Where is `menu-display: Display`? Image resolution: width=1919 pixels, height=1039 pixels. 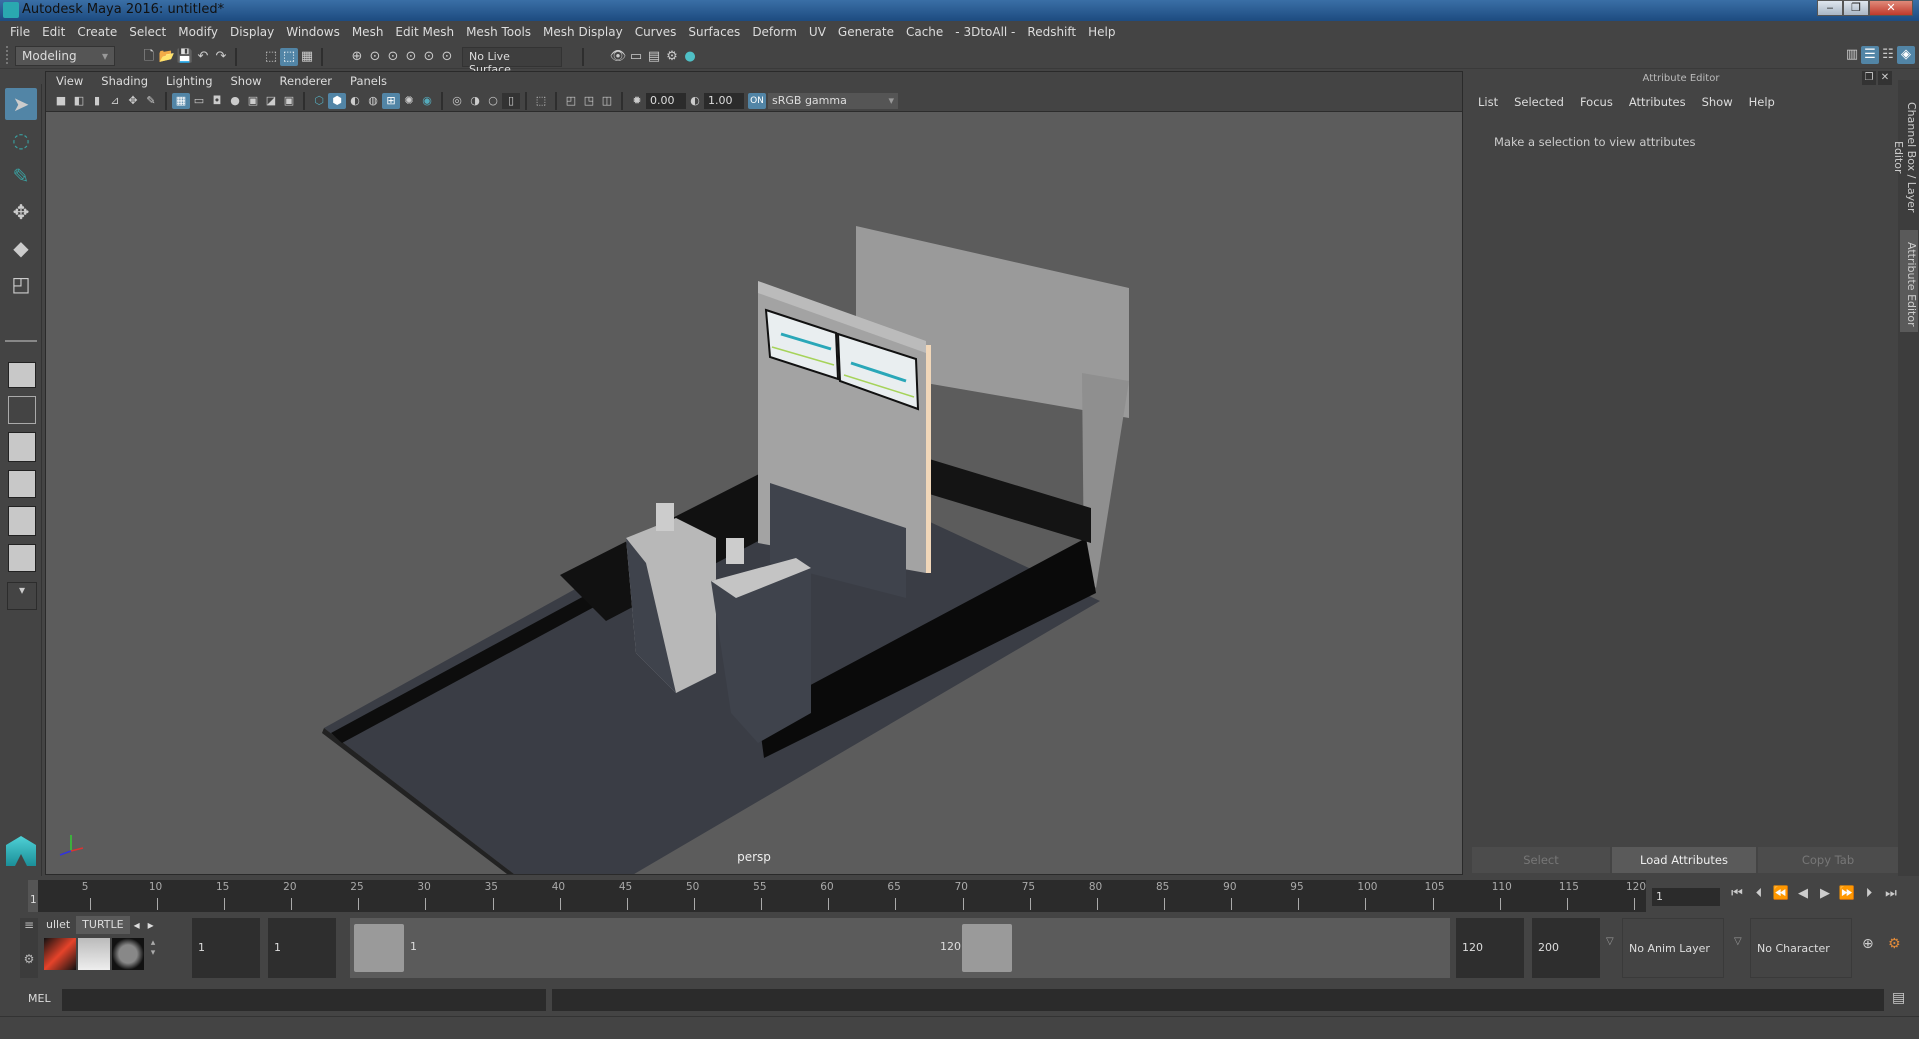
menu-display: Display is located at coordinates (254, 32).